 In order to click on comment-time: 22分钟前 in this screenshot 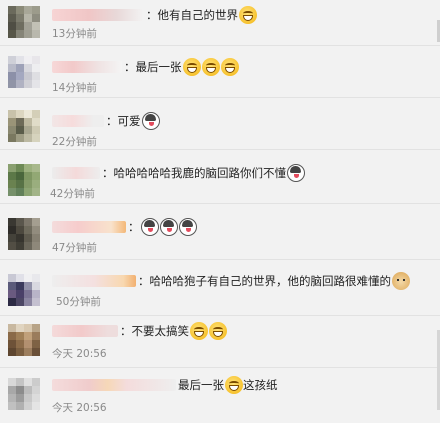, I will do `click(74, 142)`.